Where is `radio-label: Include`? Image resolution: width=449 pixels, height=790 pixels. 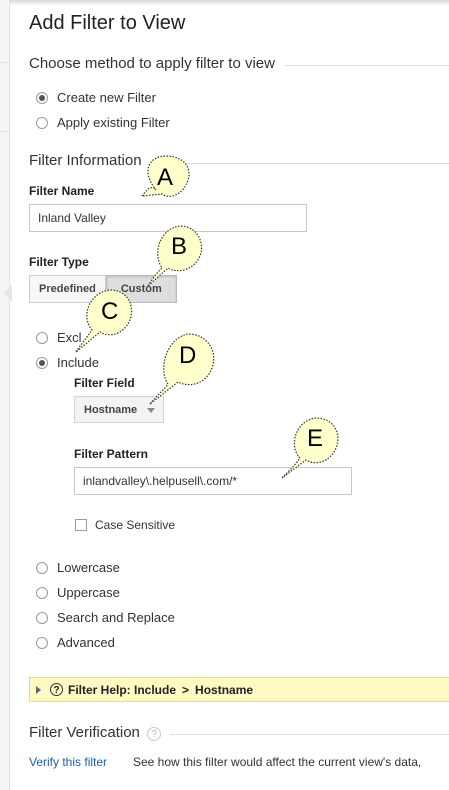 radio-label: Include is located at coordinates (78, 362).